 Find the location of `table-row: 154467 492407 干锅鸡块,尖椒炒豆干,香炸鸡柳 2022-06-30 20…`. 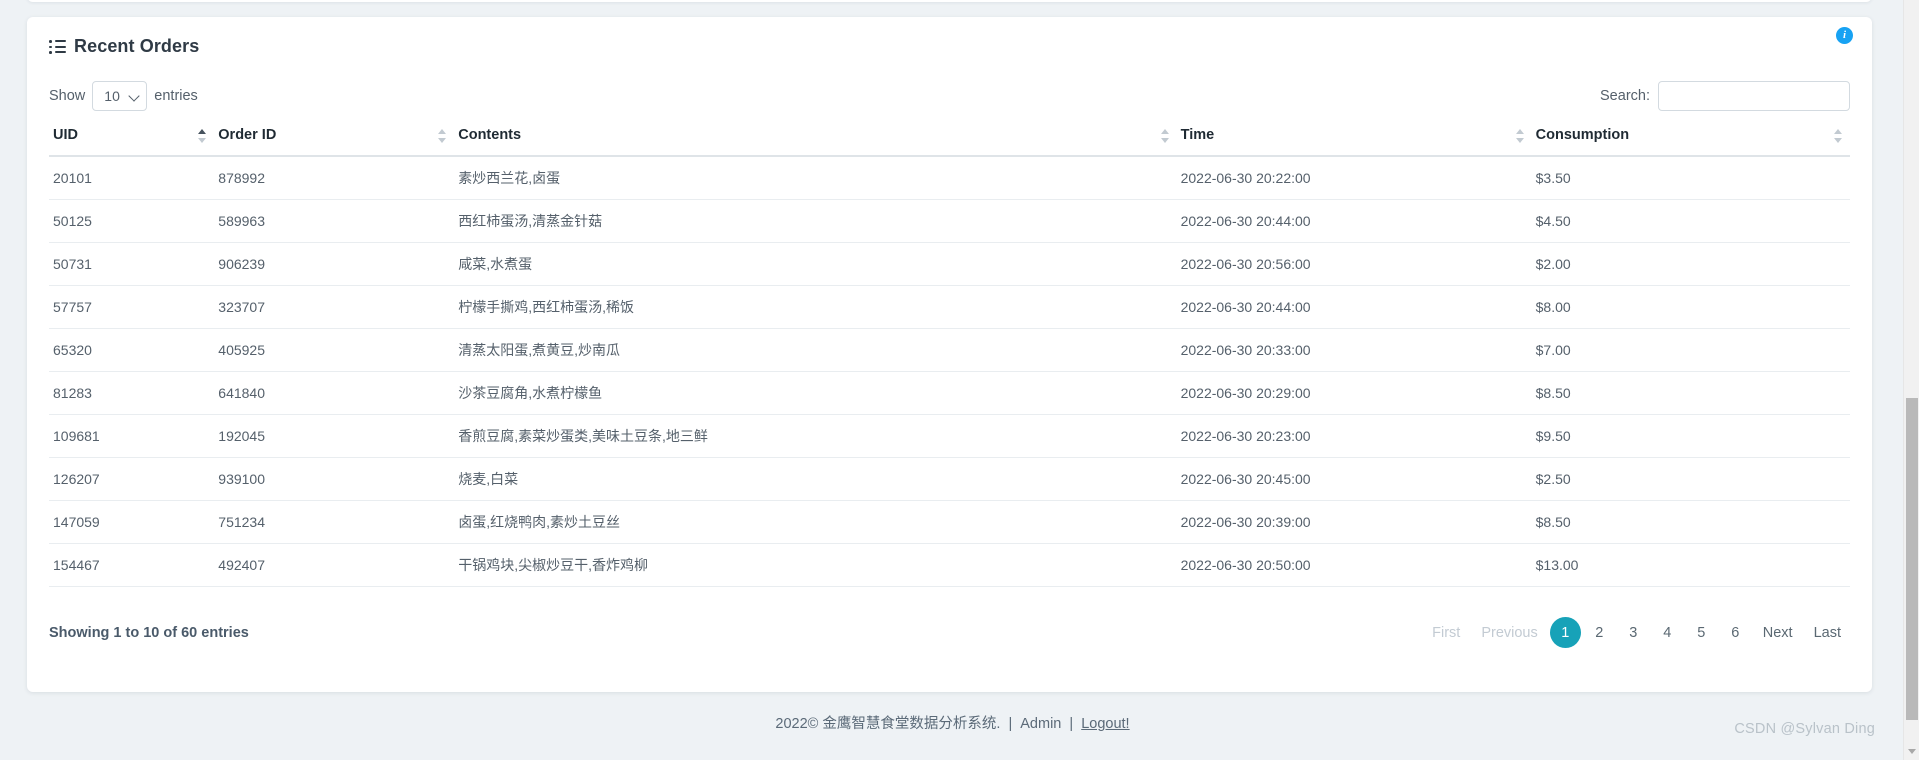

table-row: 154467 492407 干锅鸡块,尖椒炒豆干,香炸鸡柳 2022-06-30 20… is located at coordinates (949, 565).